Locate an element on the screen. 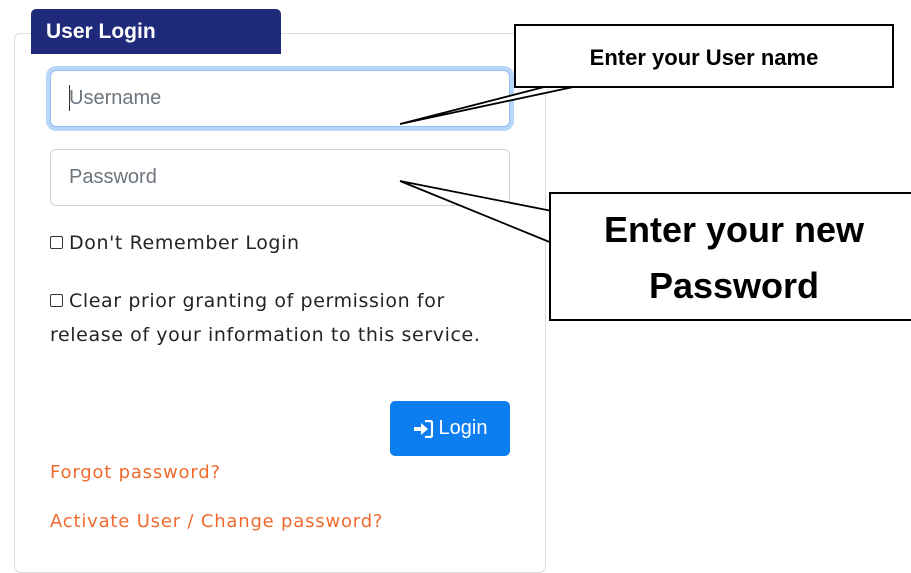  username-callout: Enter your User name is located at coordinates (704, 56).